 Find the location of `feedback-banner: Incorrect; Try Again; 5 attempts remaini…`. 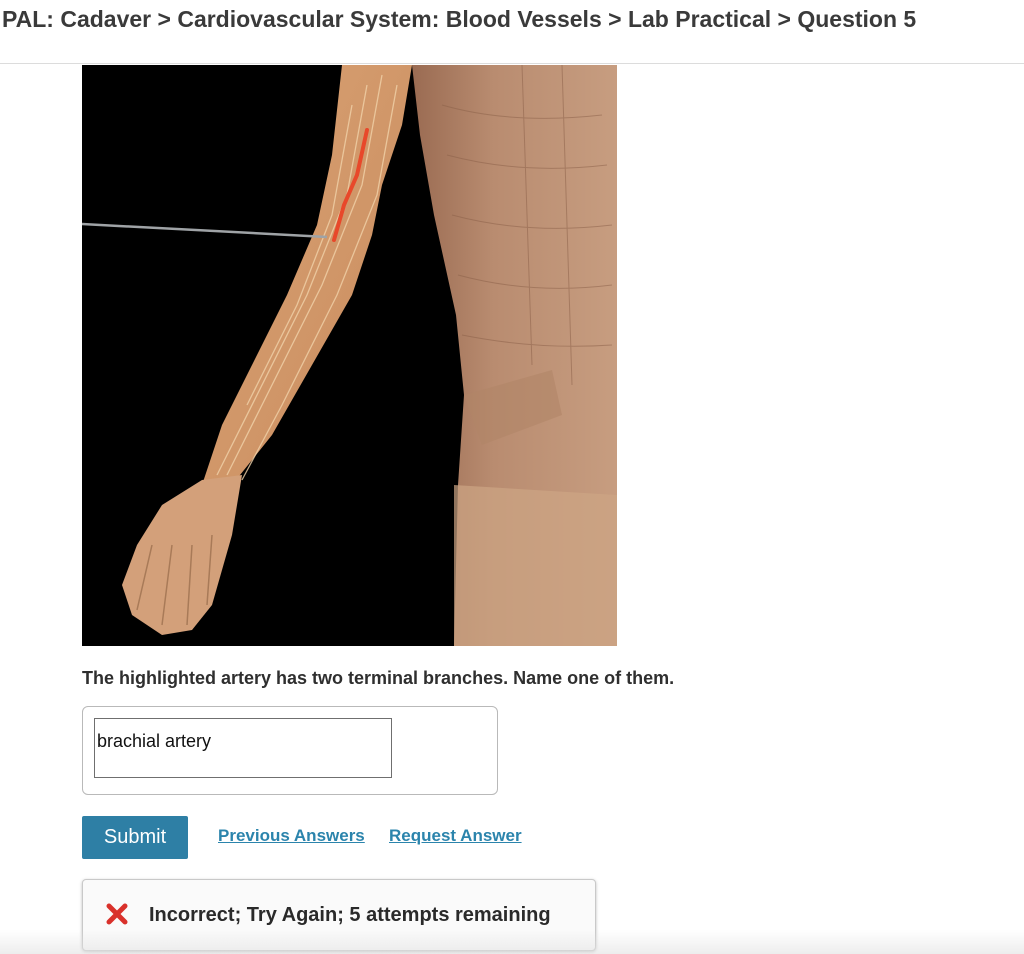

feedback-banner: Incorrect; Try Again; 5 attempts remaini… is located at coordinates (339, 915).